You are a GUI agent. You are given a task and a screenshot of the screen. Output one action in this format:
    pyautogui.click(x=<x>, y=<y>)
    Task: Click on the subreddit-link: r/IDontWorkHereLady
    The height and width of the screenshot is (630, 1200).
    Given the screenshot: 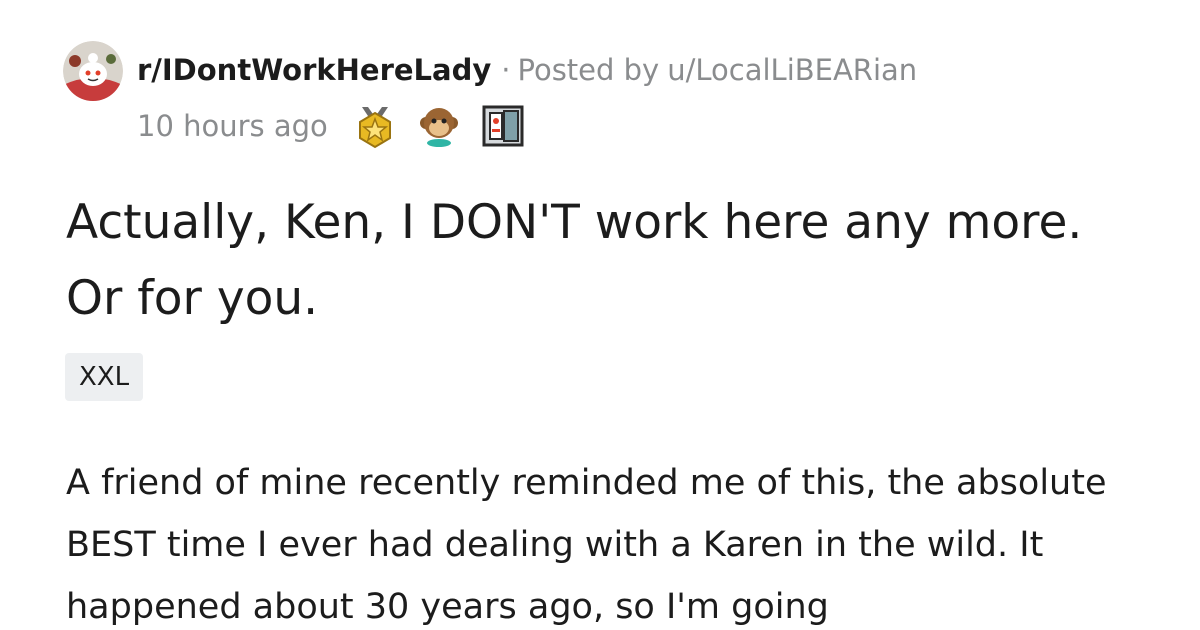 What is the action you would take?
    pyautogui.click(x=314, y=70)
    